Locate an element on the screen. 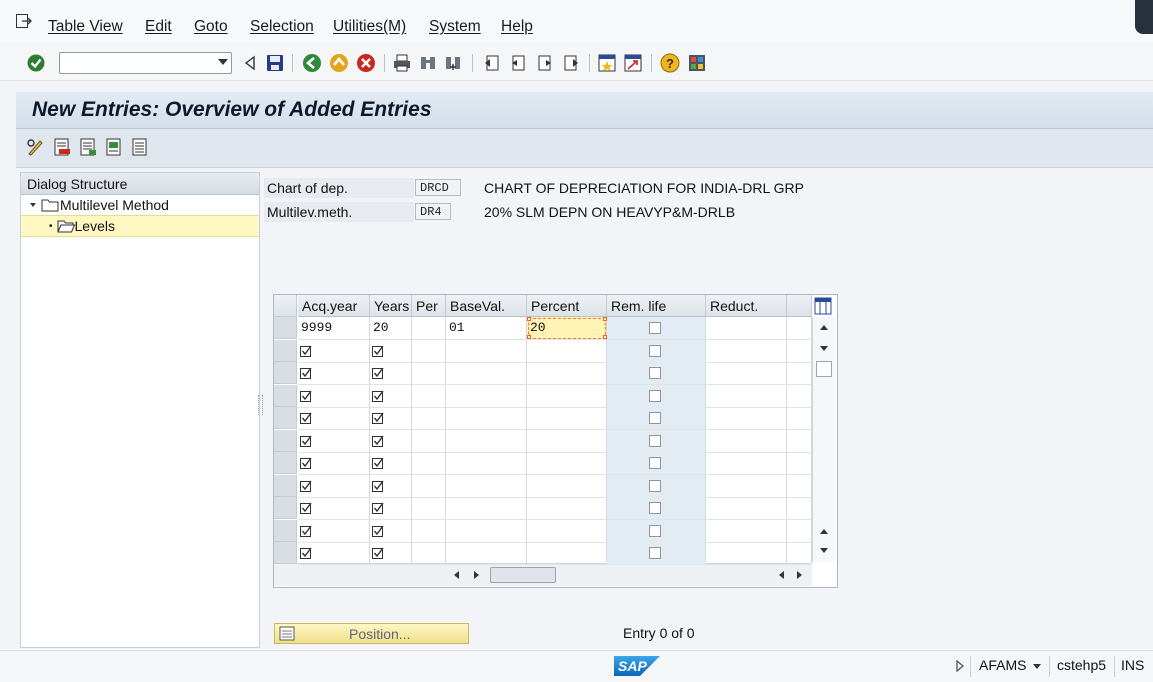  input-mode: INS is located at coordinates (1132, 665).